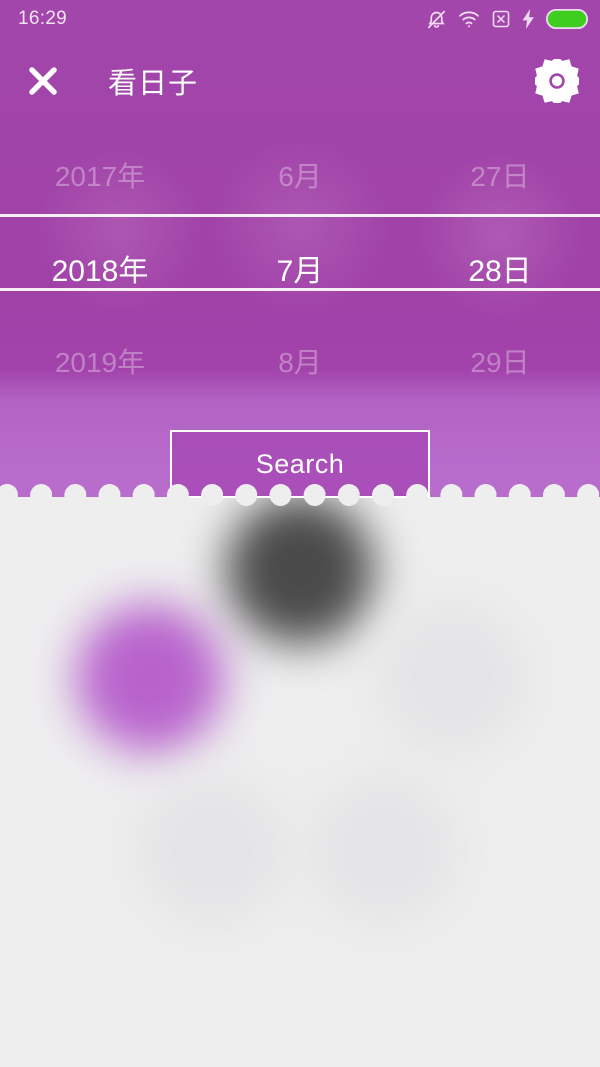 This screenshot has width=600, height=1067. What do you see at coordinates (300, 289) in the screenshot?
I see `picker-selection-line-bottom` at bounding box center [300, 289].